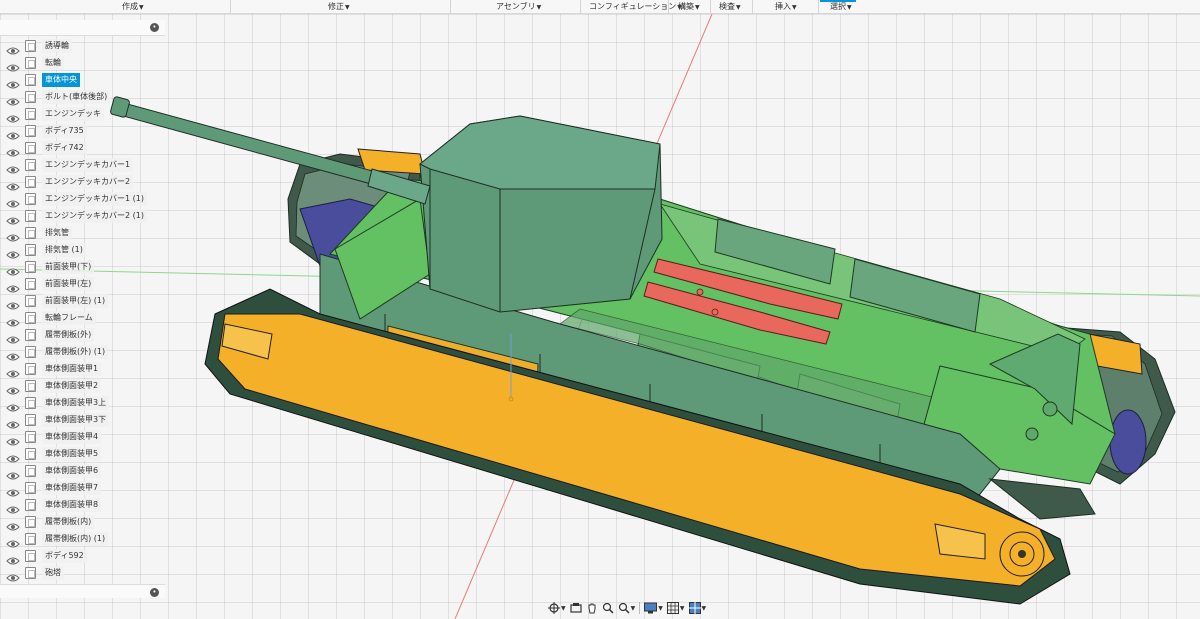 This screenshot has width=1200, height=619. Describe the element at coordinates (783, 6) in the screenshot. I see `menu-insert-label: 挿入` at that location.